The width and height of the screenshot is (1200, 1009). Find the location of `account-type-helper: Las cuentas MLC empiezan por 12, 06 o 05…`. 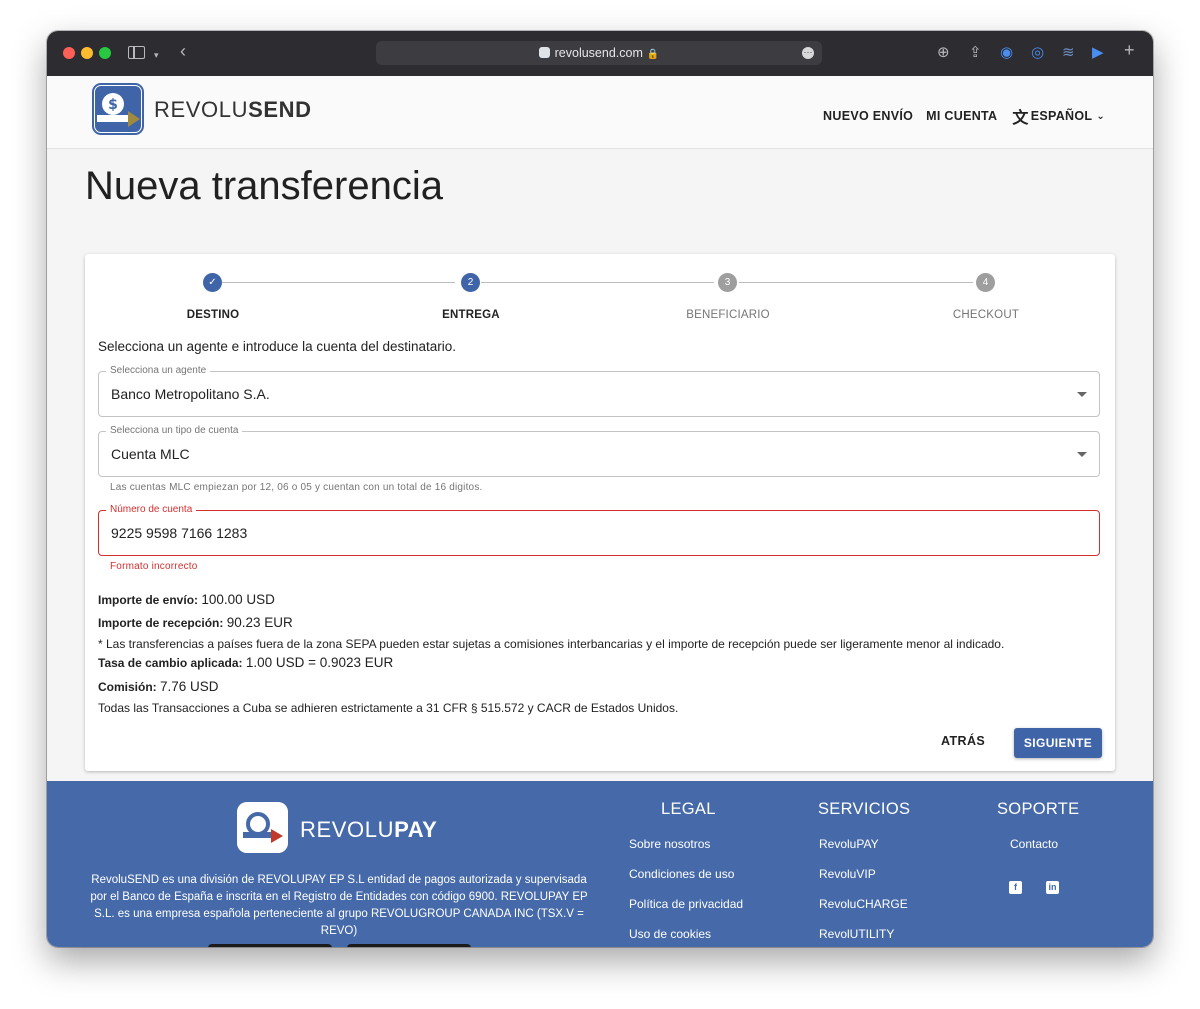

account-type-helper: Las cuentas MLC empiezan por 12, 06 o 05… is located at coordinates (296, 487).